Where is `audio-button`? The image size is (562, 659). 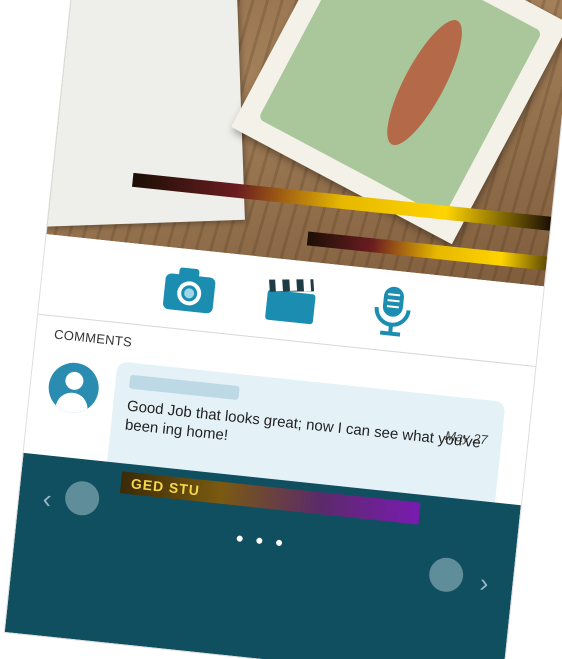 audio-button is located at coordinates (392, 311).